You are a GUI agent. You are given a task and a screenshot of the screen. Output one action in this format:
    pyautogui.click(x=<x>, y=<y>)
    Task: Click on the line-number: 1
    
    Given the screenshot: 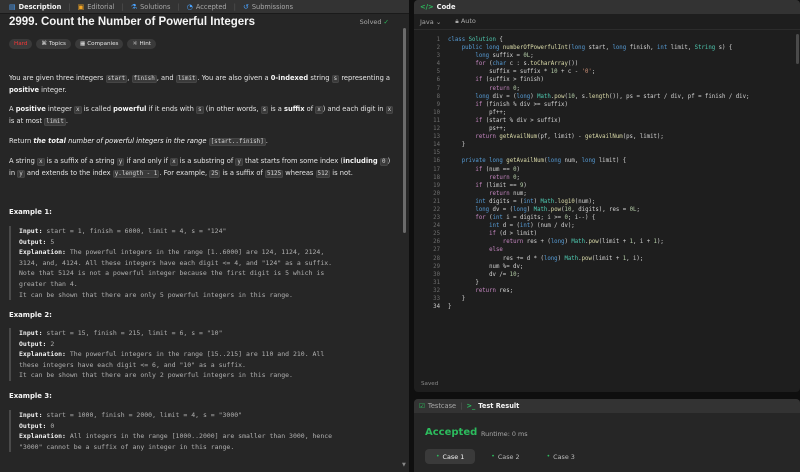 What is the action you would take?
    pyautogui.click(x=438, y=40)
    